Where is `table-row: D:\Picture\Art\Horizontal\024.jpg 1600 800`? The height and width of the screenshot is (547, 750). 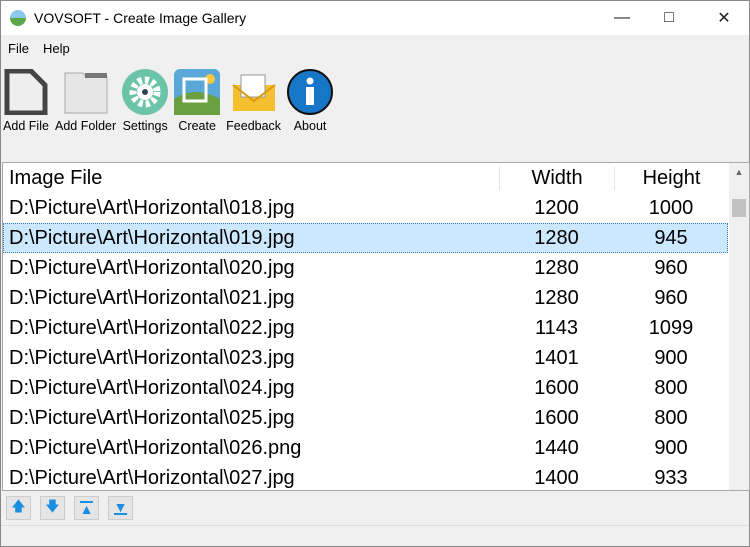 table-row: D:\Picture\Art\Horizontal\024.jpg 1600 800 is located at coordinates (365, 388).